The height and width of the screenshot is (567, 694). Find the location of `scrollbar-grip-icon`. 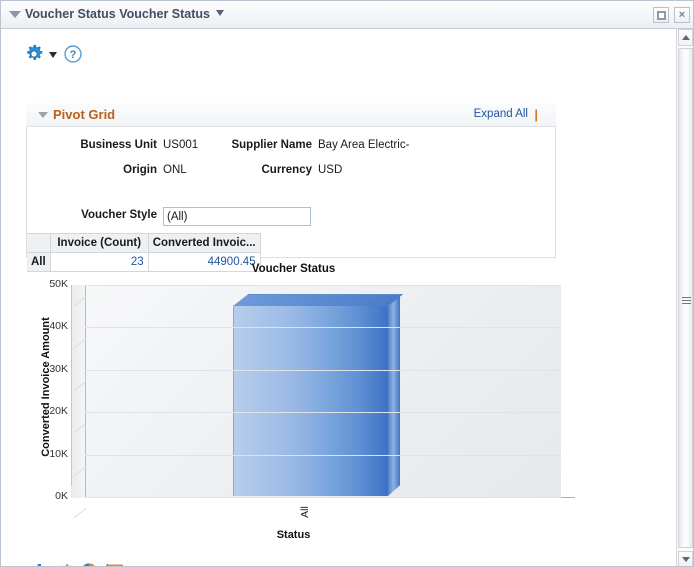

scrollbar-grip-icon is located at coordinates (686, 300).